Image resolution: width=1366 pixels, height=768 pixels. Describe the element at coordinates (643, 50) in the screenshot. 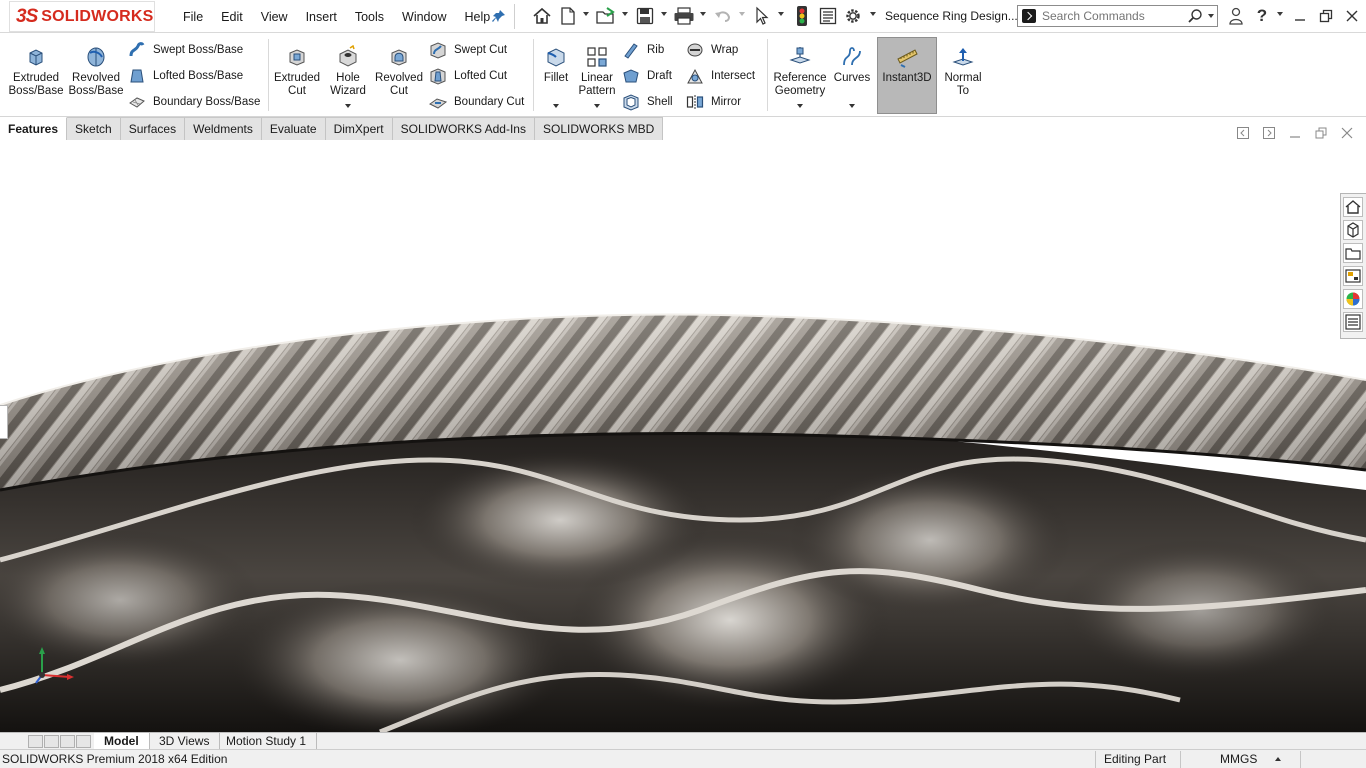

I see `rib-button: Rib` at that location.